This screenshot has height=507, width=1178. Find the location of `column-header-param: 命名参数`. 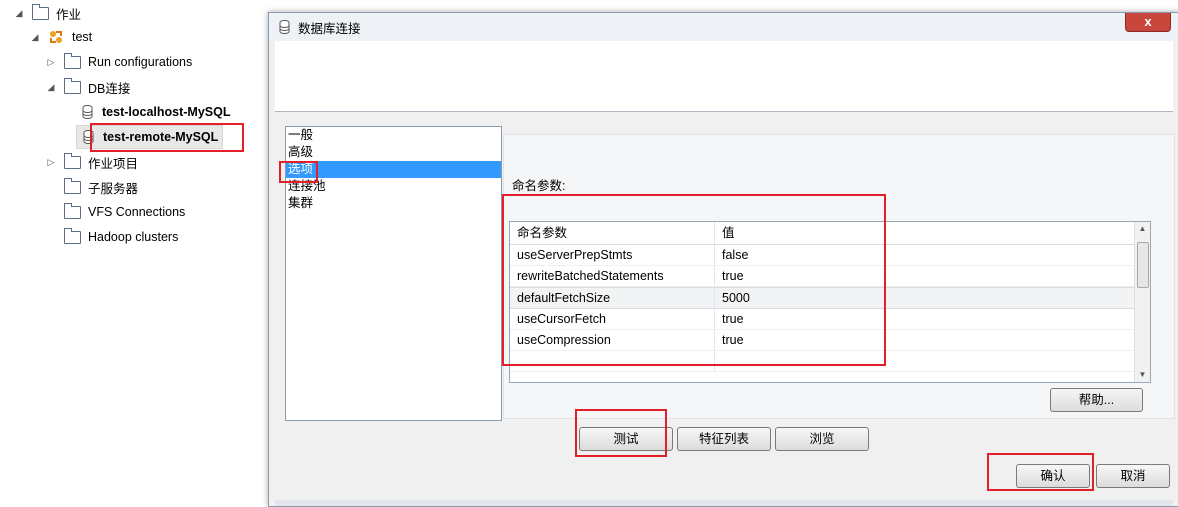

column-header-param: 命名参数 is located at coordinates (612, 233).